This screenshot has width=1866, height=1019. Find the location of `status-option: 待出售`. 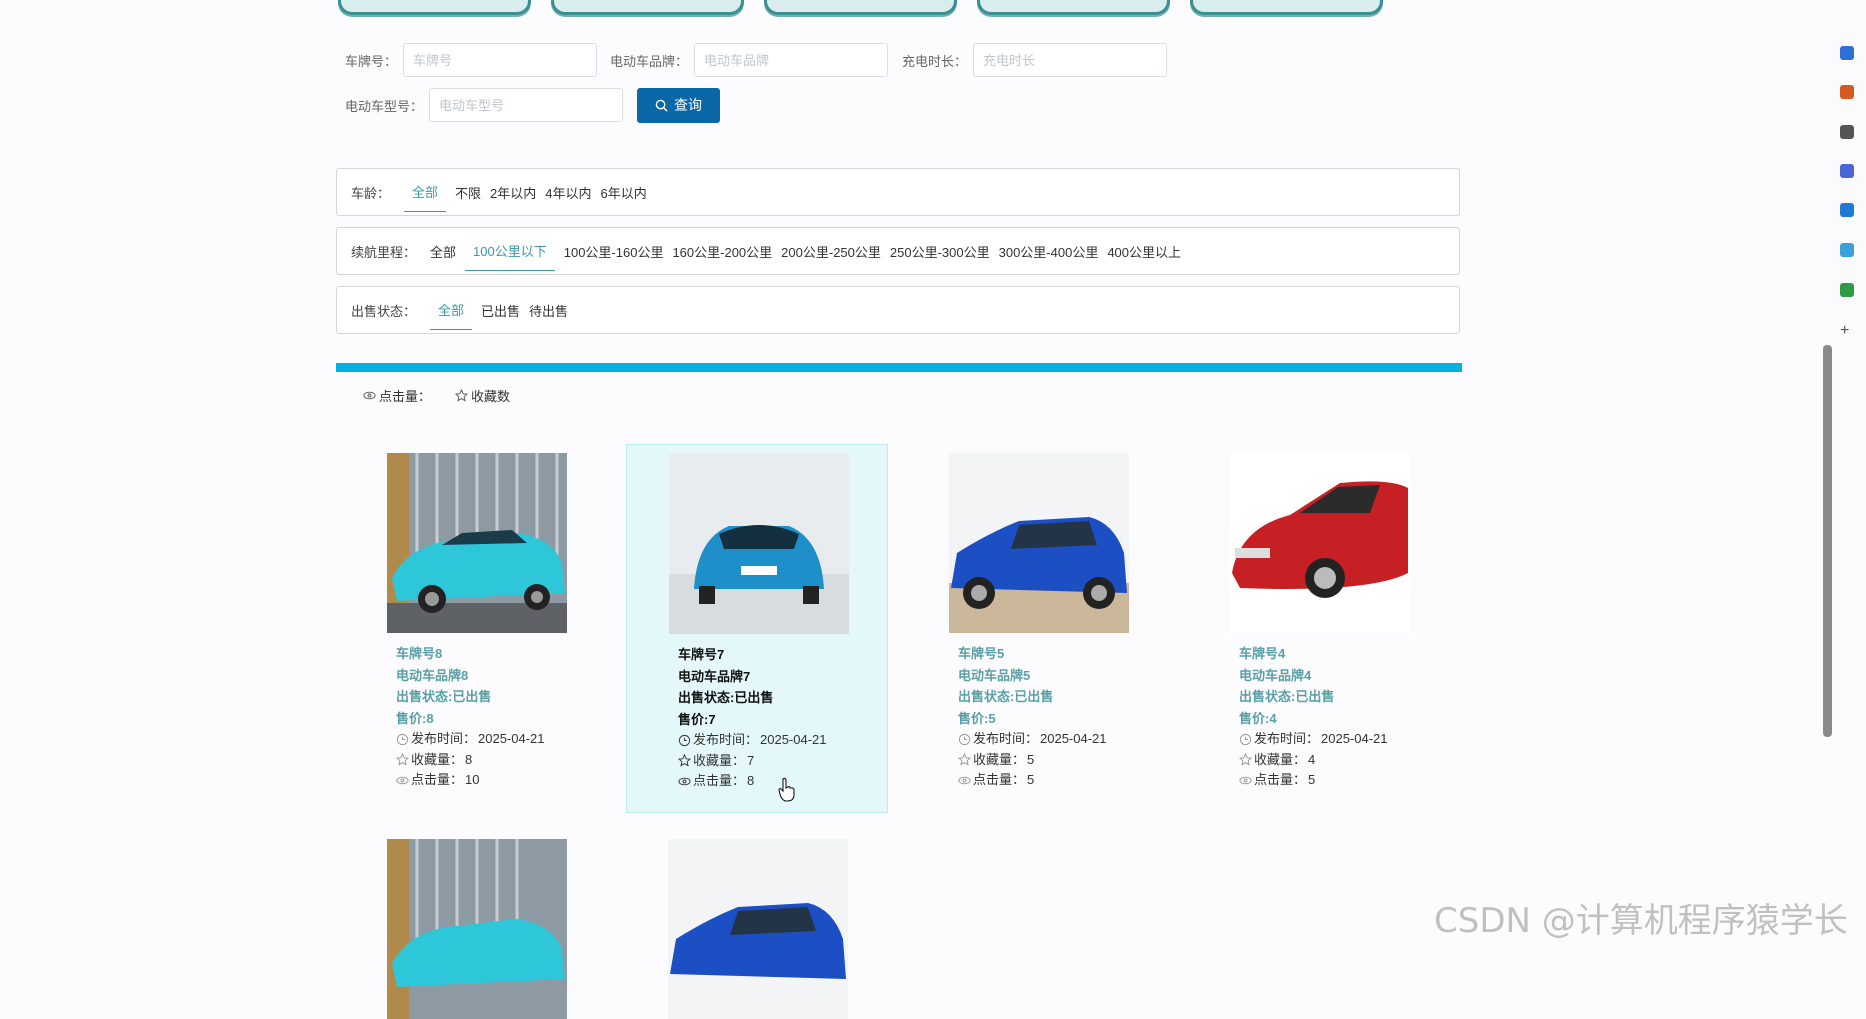

status-option: 待出售 is located at coordinates (548, 310).